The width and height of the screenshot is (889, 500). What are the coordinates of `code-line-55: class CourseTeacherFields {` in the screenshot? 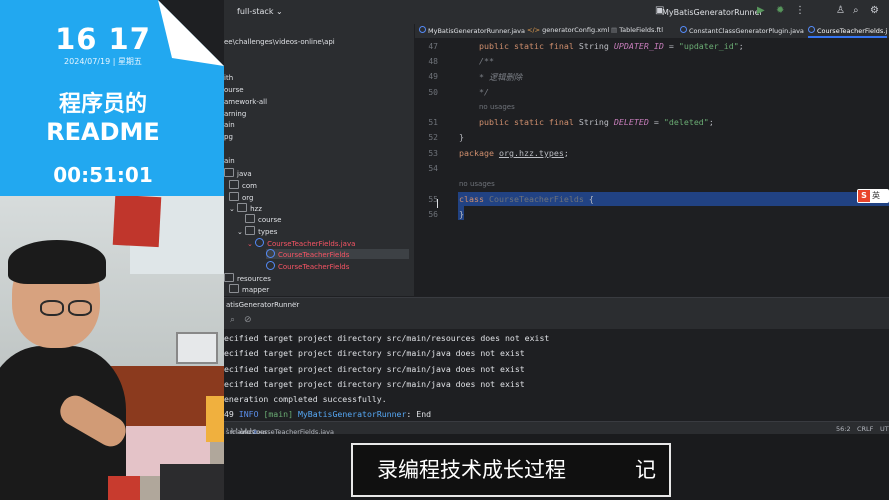 It's located at (526, 199).